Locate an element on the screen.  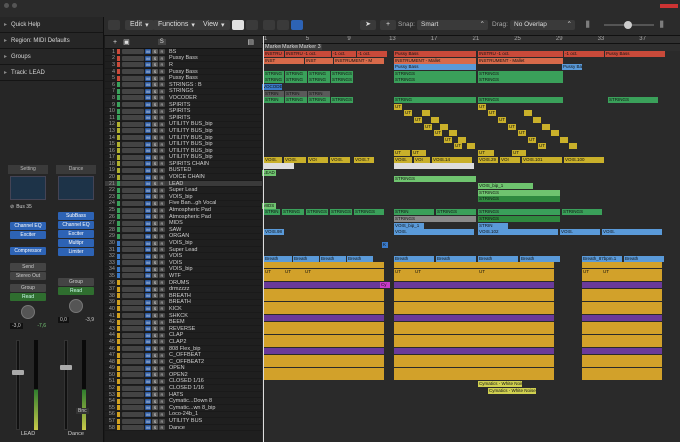
pan-knob is located at coordinates (76, 306).